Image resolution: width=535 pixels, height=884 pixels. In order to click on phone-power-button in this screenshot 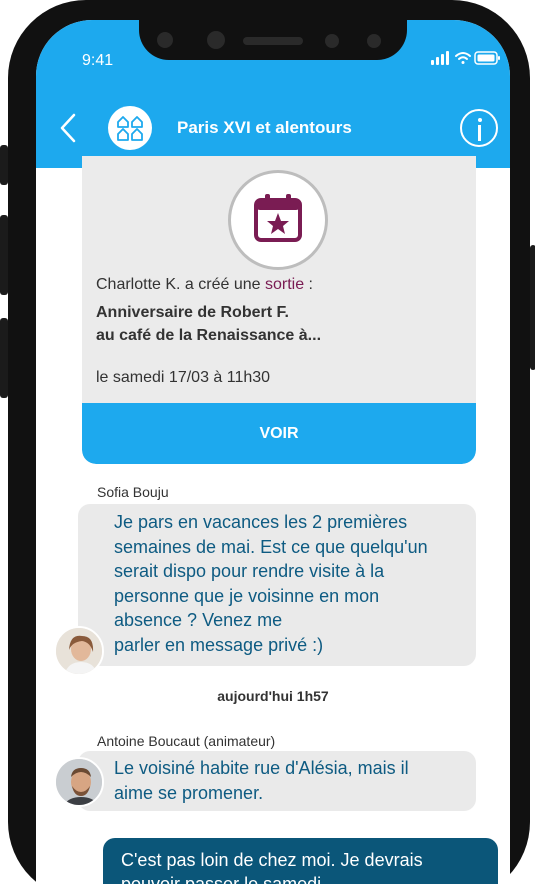, I will do `click(532, 307)`.